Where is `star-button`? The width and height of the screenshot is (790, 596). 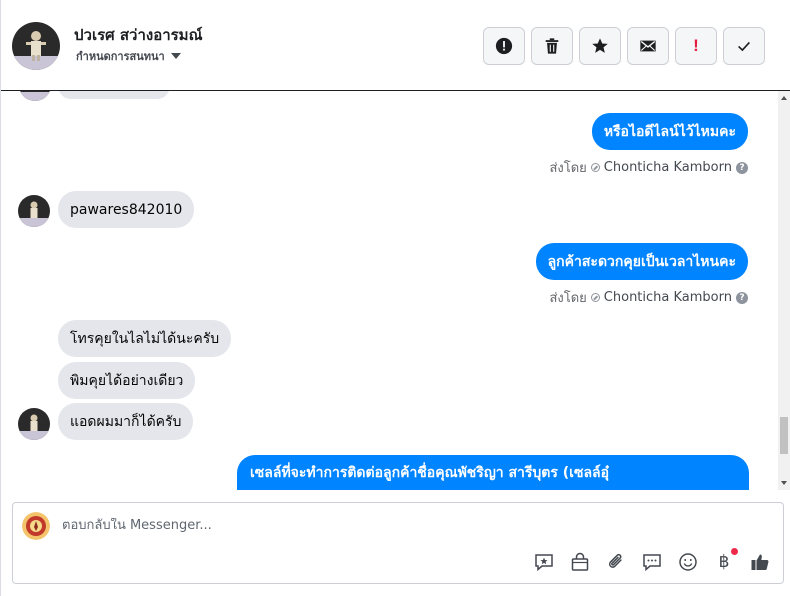
star-button is located at coordinates (600, 46).